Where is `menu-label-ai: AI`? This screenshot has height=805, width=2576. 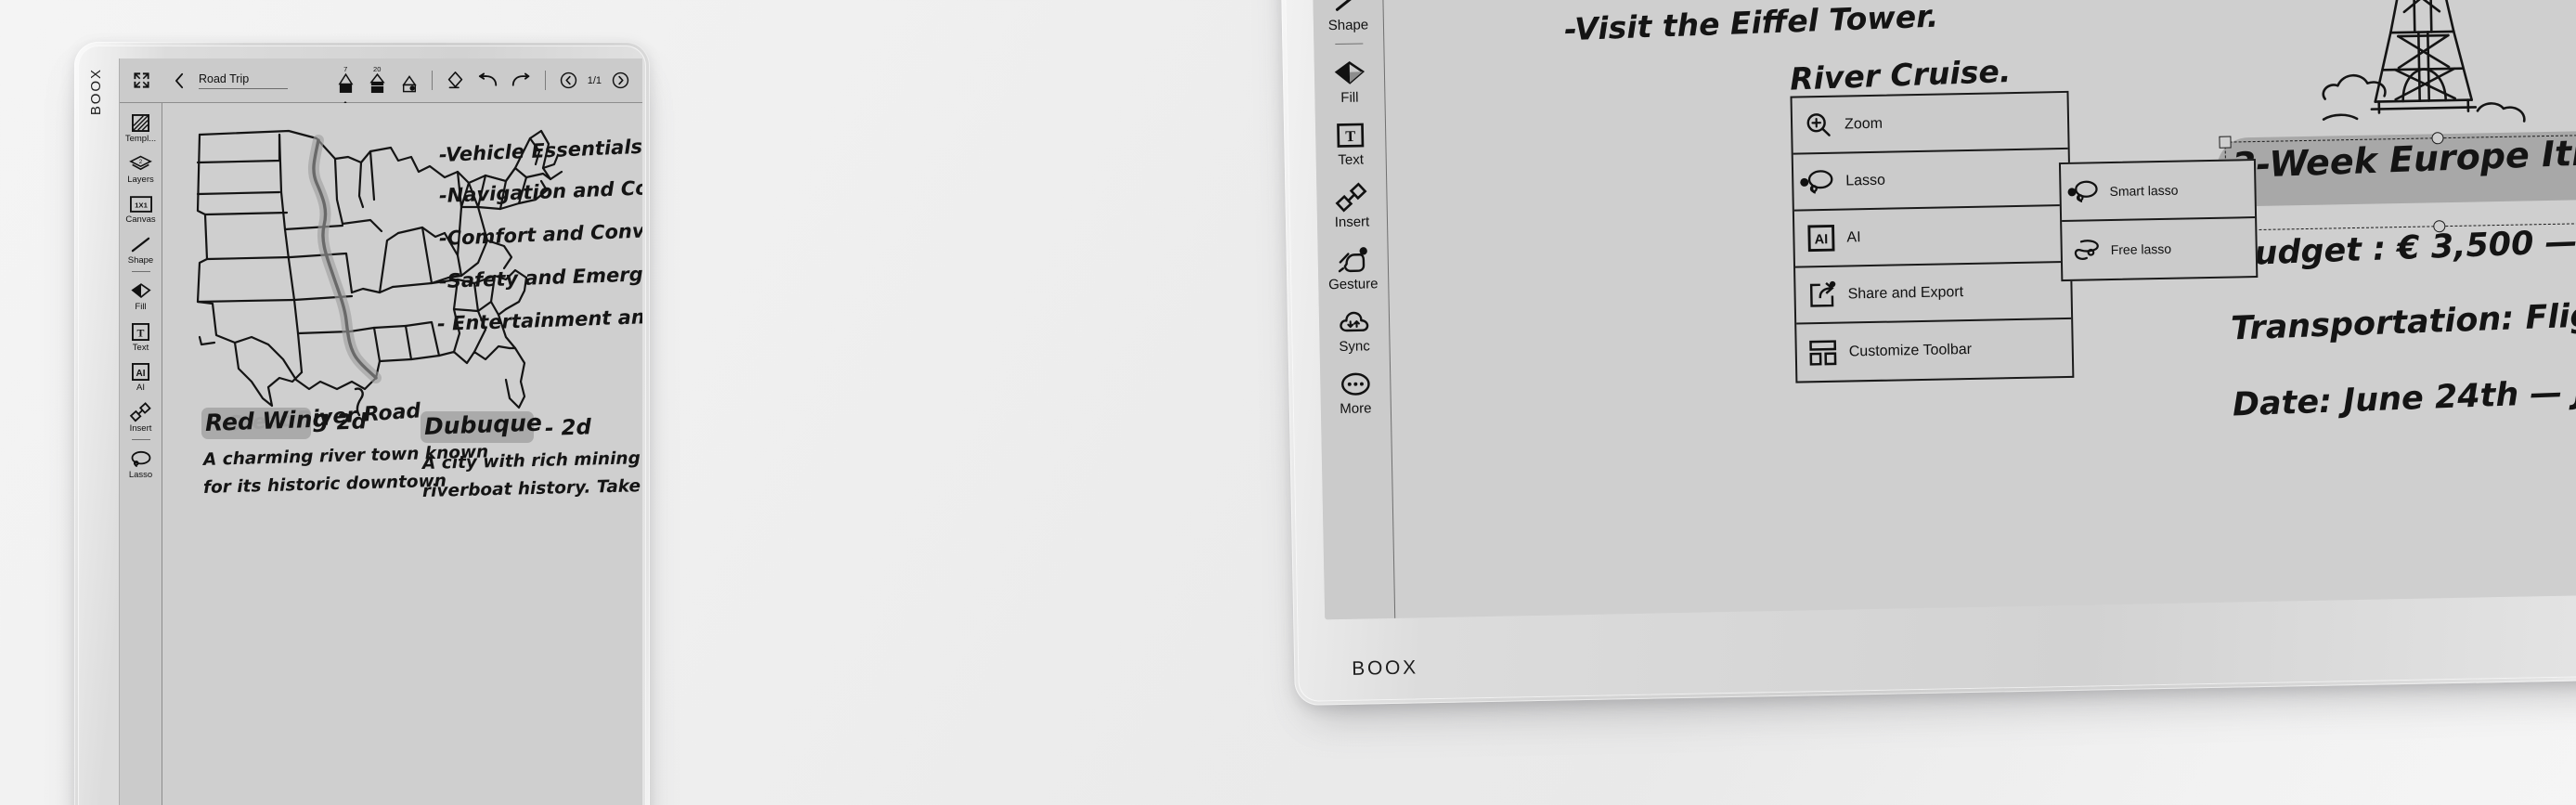 menu-label-ai: AI is located at coordinates (1853, 237).